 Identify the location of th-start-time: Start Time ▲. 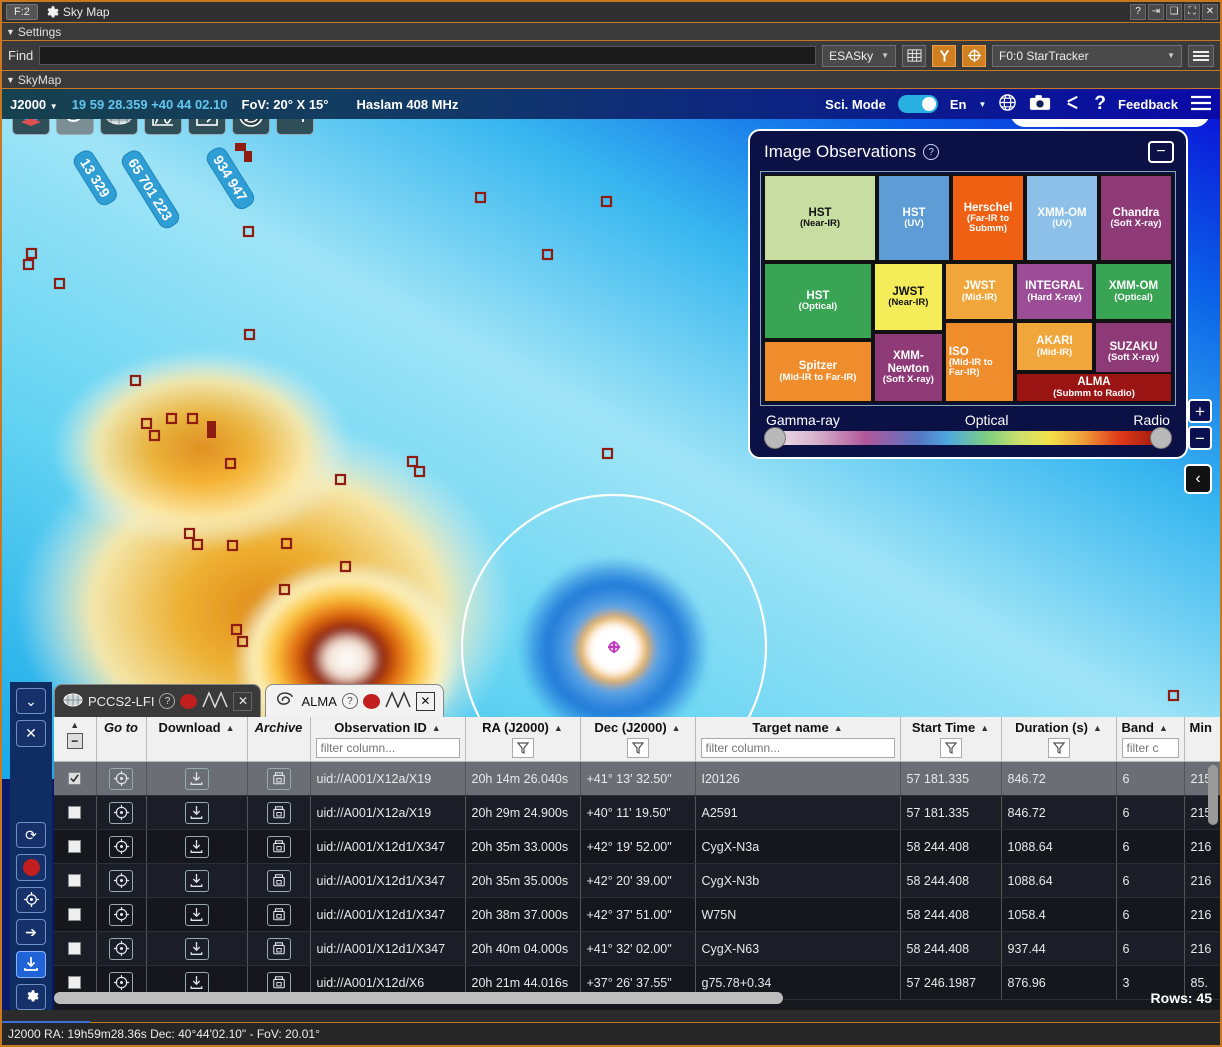
(951, 739).